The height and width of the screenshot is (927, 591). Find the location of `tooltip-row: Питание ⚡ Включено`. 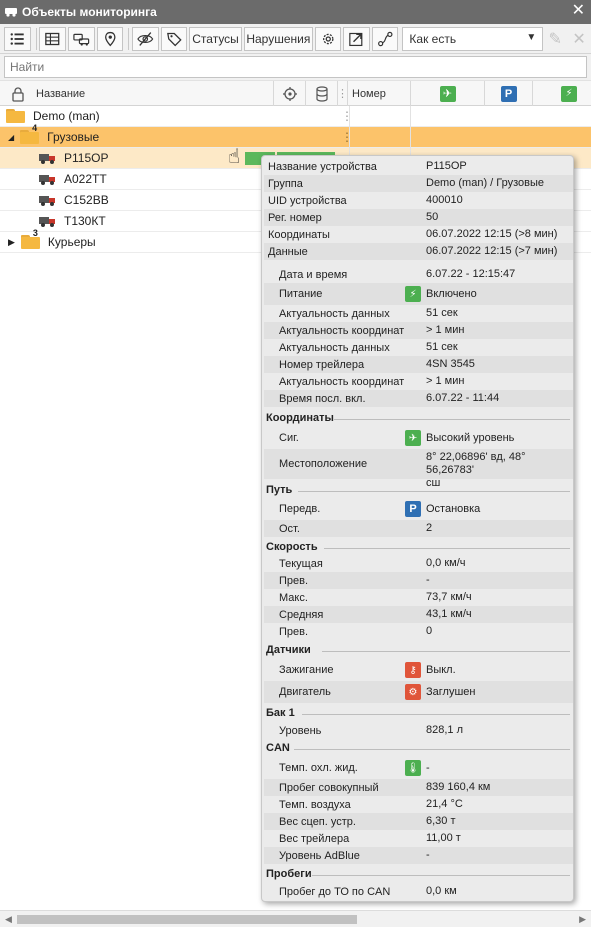

tooltip-row: Питание ⚡ Включено is located at coordinates (418, 294).